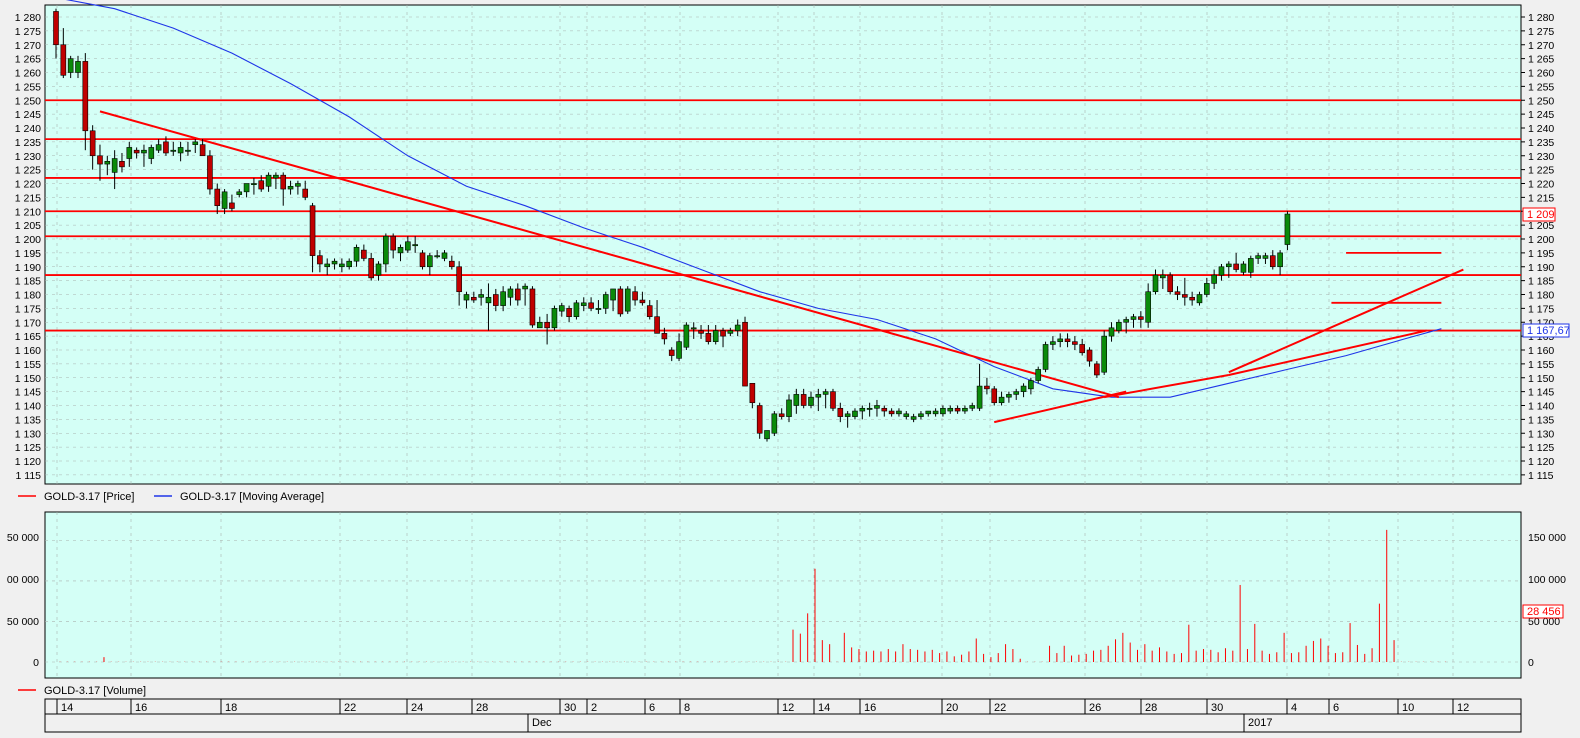 Image resolution: width=1580 pixels, height=738 pixels. Describe the element at coordinates (1541, 268) in the screenshot. I see `price-tick-label: 1 190` at that location.